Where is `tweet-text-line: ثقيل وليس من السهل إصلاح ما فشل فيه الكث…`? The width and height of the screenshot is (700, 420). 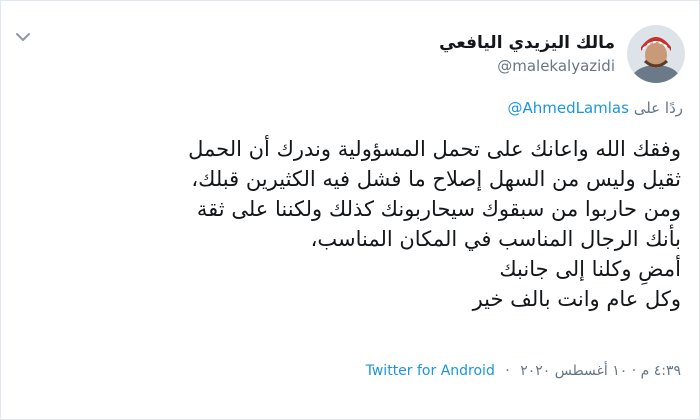 tweet-text-line: ثقيل وليس من السهل إصلاح ما فشل فيه الكث… is located at coordinates (436, 179).